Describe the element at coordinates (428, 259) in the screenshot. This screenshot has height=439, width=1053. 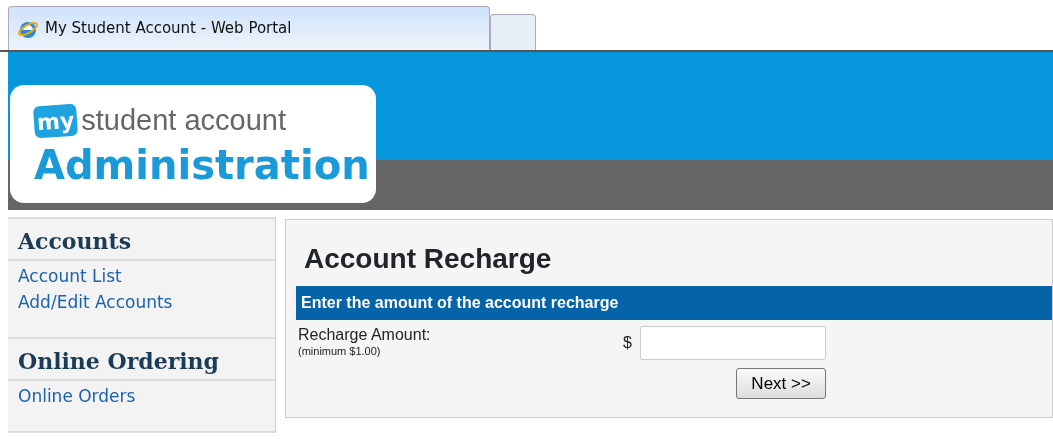
I see `page-title: Account Recharge` at that location.